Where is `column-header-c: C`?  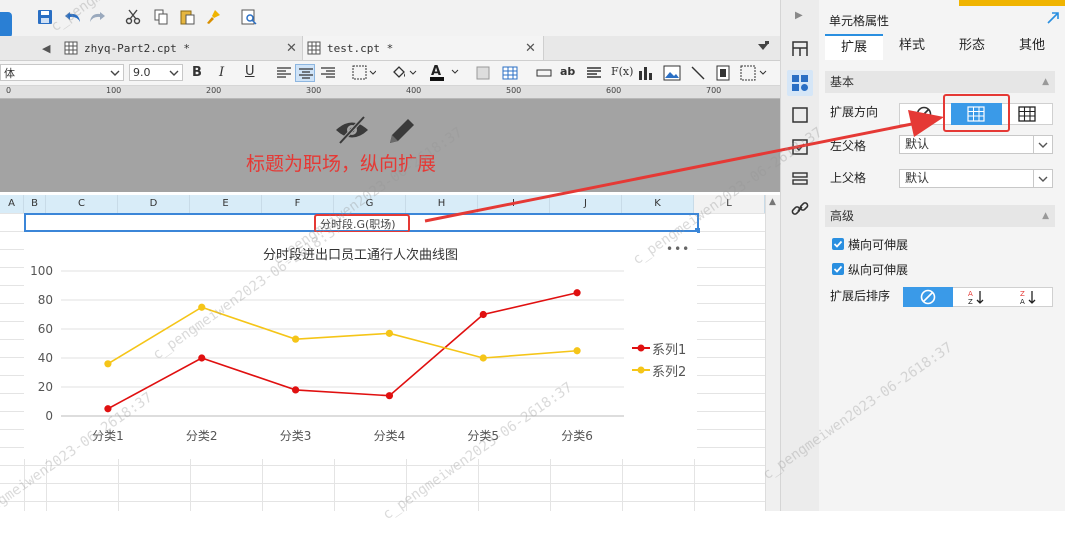
column-header-c: C is located at coordinates (82, 204).